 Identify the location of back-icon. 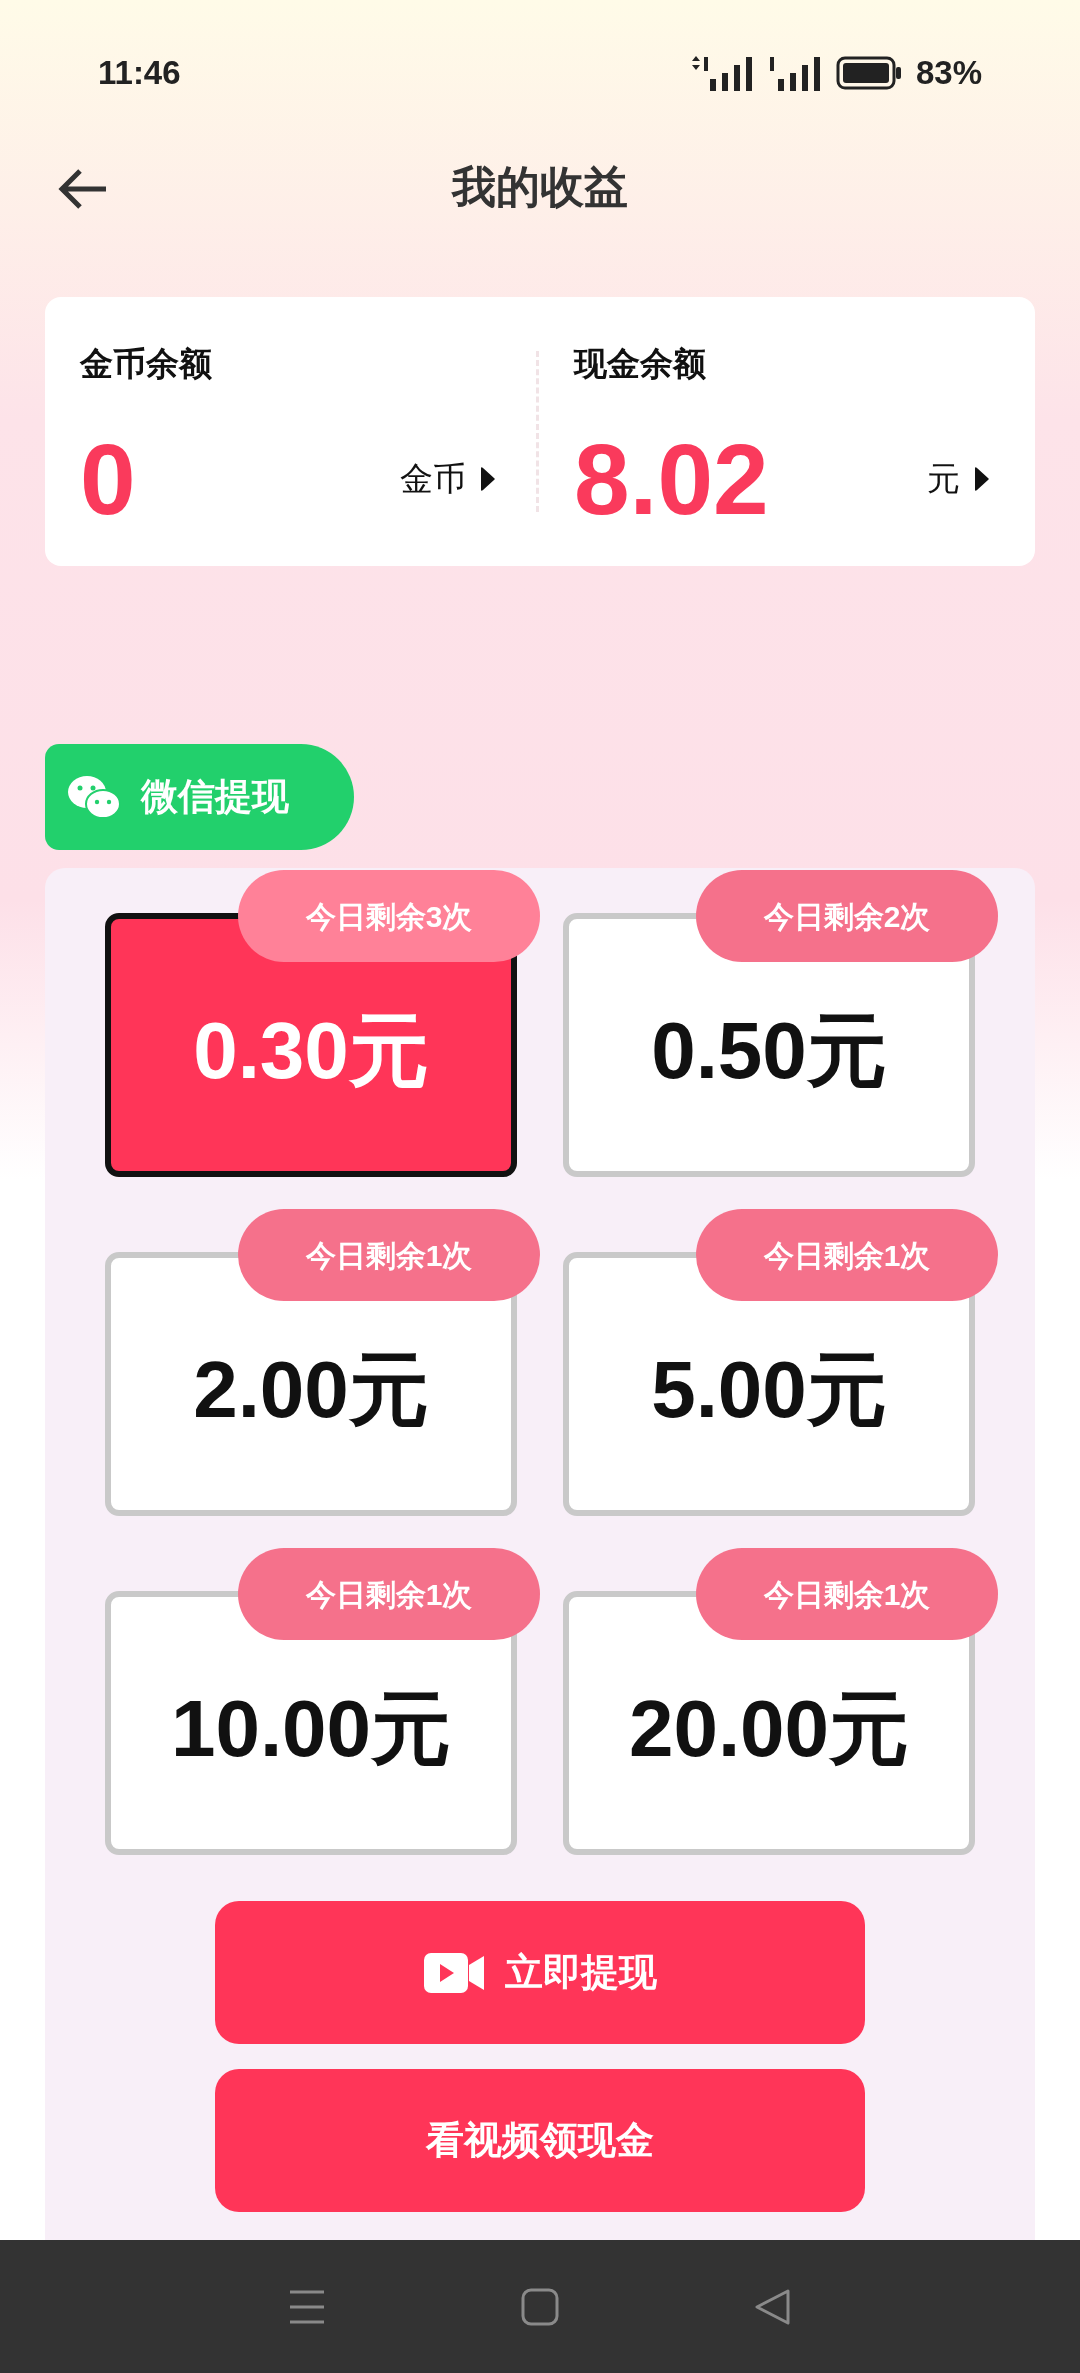
(83, 189).